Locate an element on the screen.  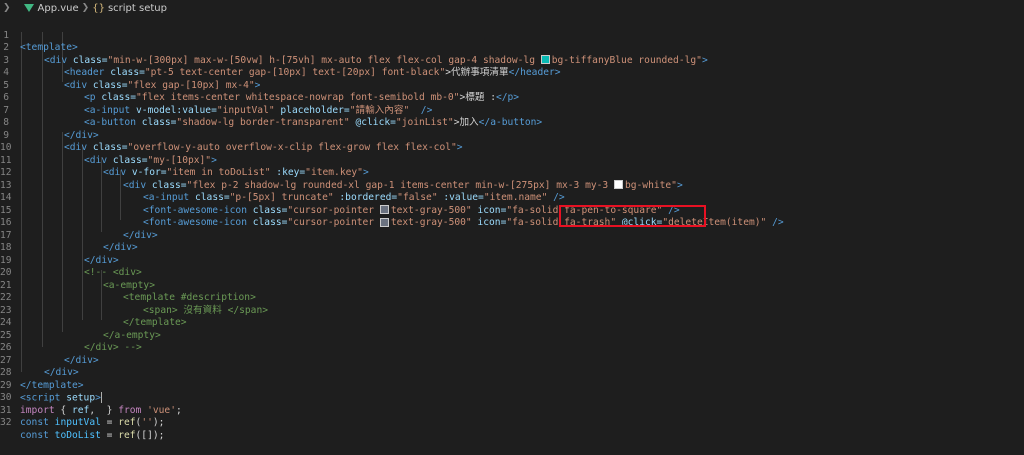
breadcrumb: ❯ App.vue ❯ {} script setup is located at coordinates (512, 8).